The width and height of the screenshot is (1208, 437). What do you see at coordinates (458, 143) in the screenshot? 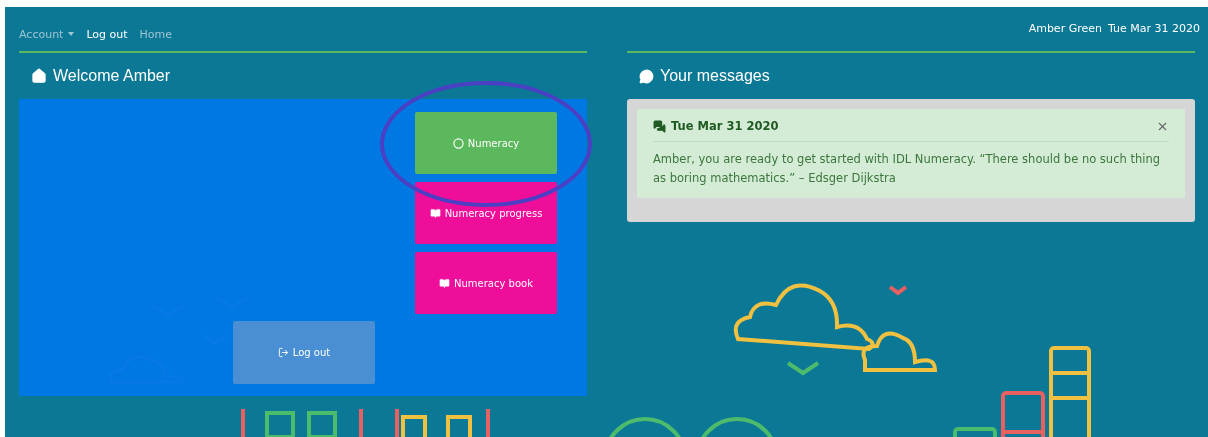
I see `circle-icon` at bounding box center [458, 143].